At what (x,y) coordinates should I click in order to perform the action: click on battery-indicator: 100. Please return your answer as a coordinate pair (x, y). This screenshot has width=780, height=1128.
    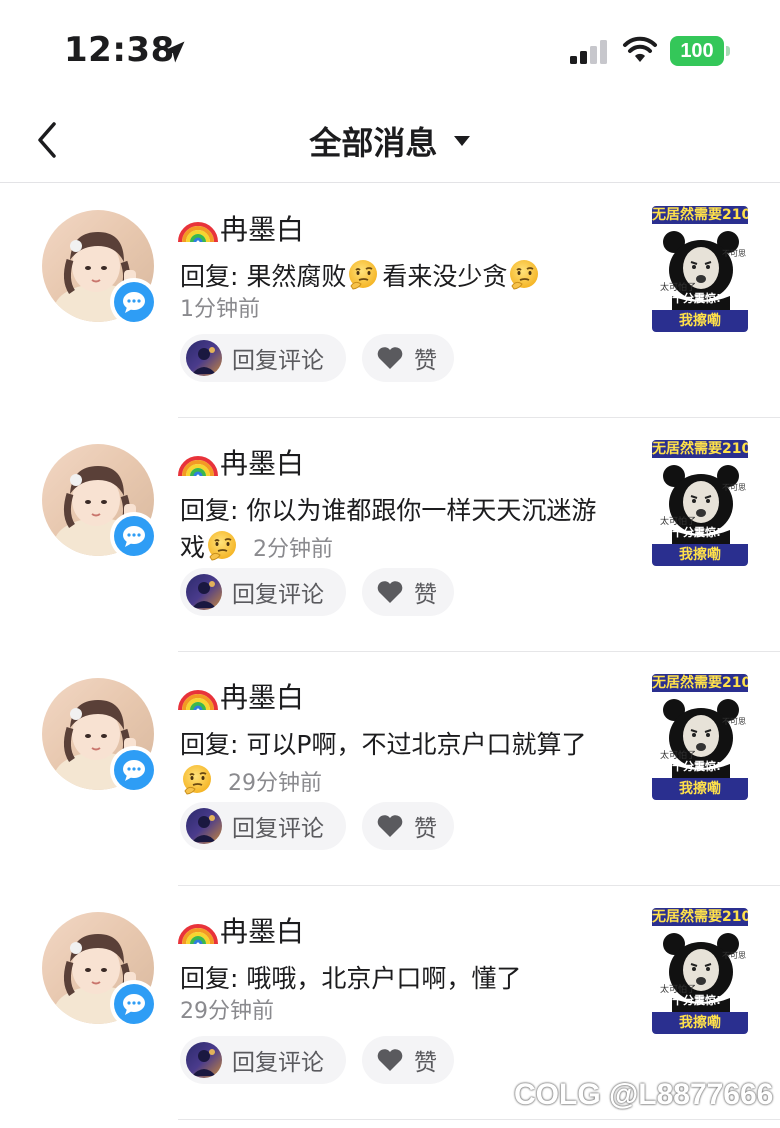
    Looking at the image, I should click on (701, 51).